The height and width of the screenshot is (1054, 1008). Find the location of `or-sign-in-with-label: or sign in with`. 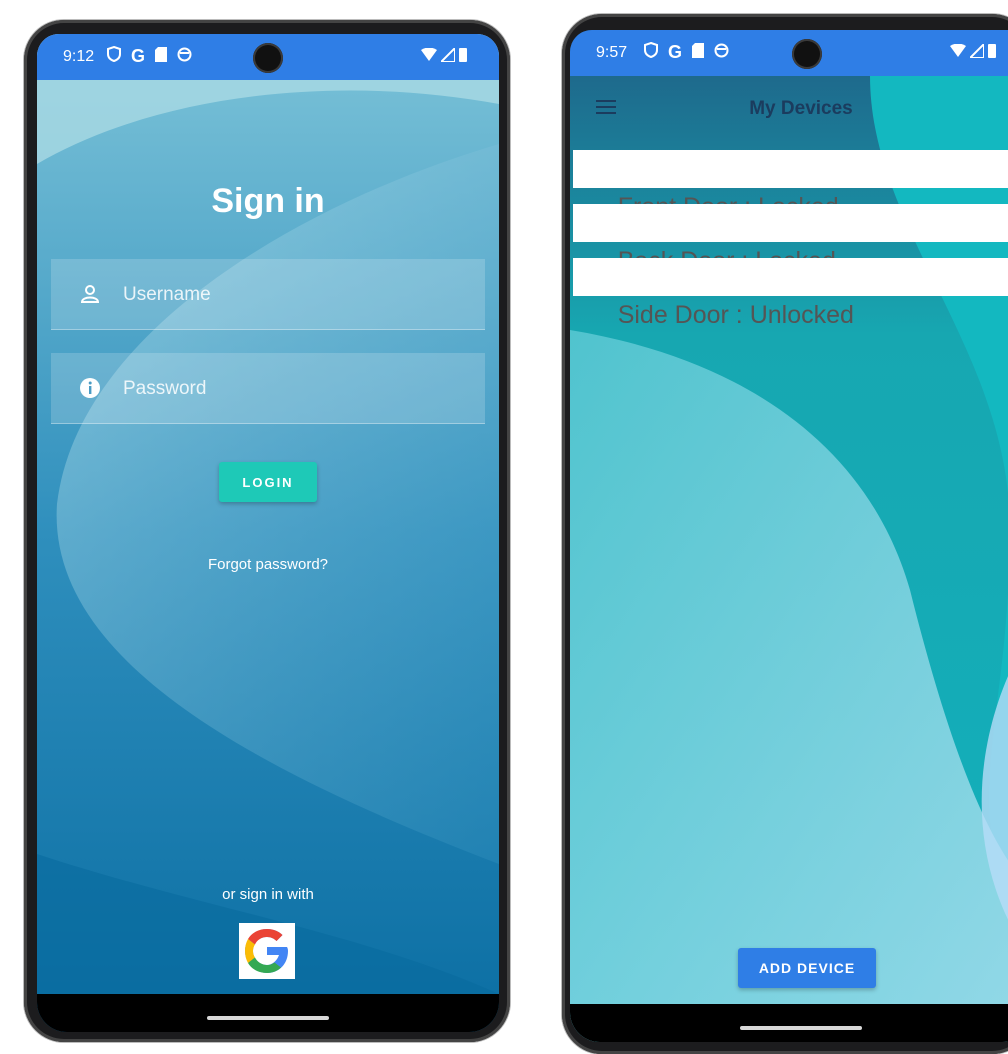

or-sign-in-with-label: or sign in with is located at coordinates (268, 894).